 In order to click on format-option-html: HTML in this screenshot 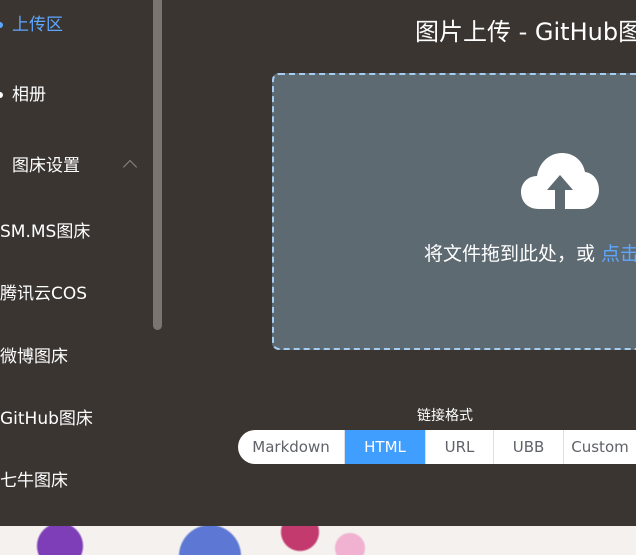, I will do `click(385, 447)`.